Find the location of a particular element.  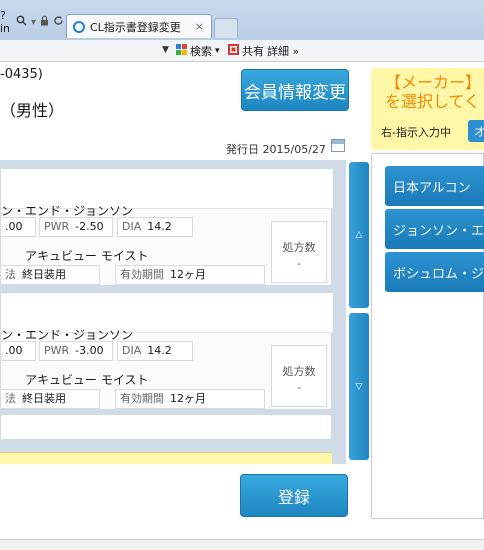

search-menu: 検索 ▾ is located at coordinates (198, 51).